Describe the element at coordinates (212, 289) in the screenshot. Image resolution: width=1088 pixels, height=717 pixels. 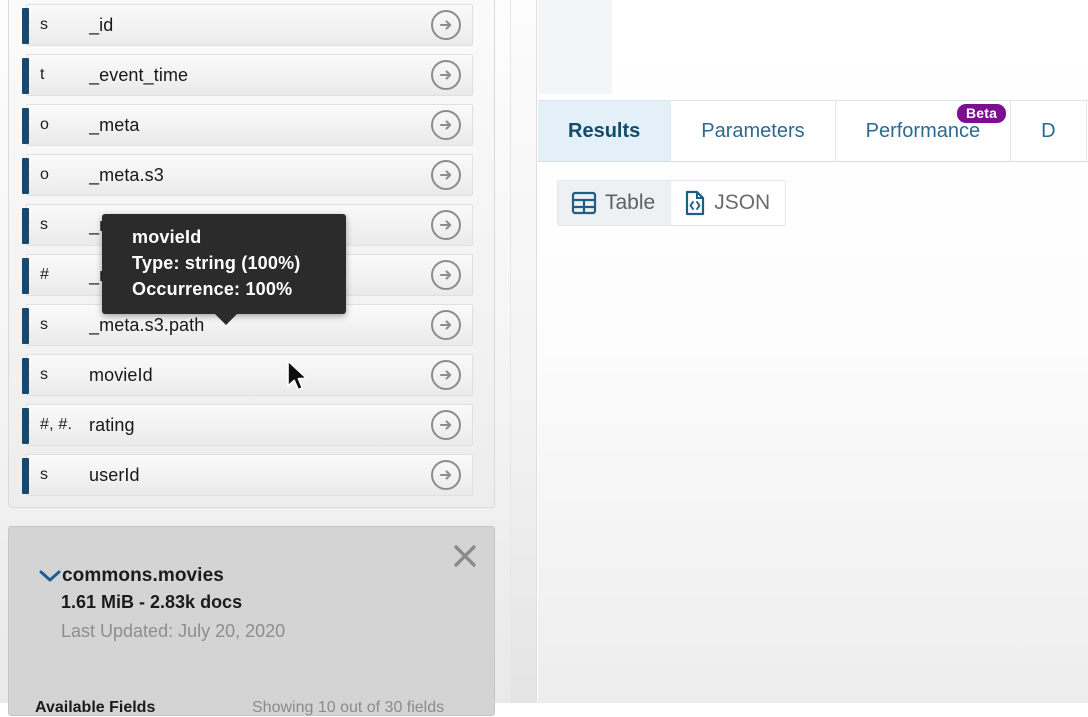
I see `tooltip-field-occurrence: Occurrence: 100%` at that location.